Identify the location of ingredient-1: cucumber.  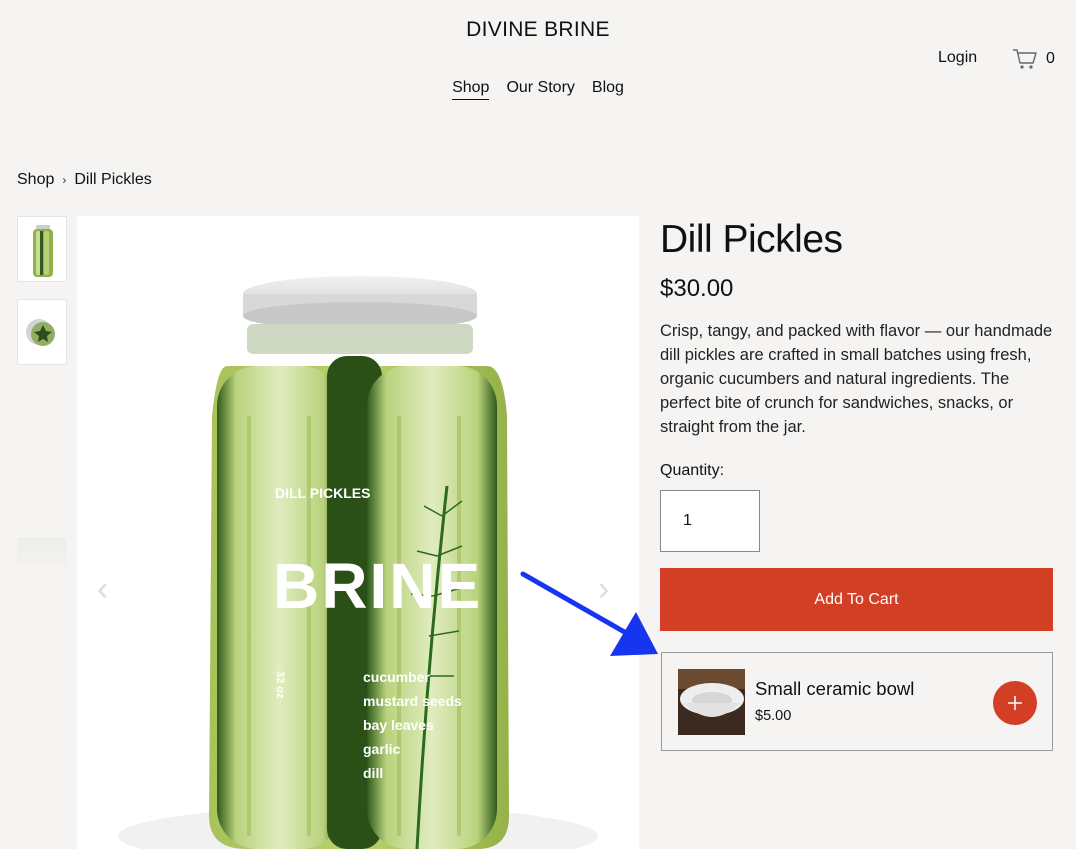
(396, 677).